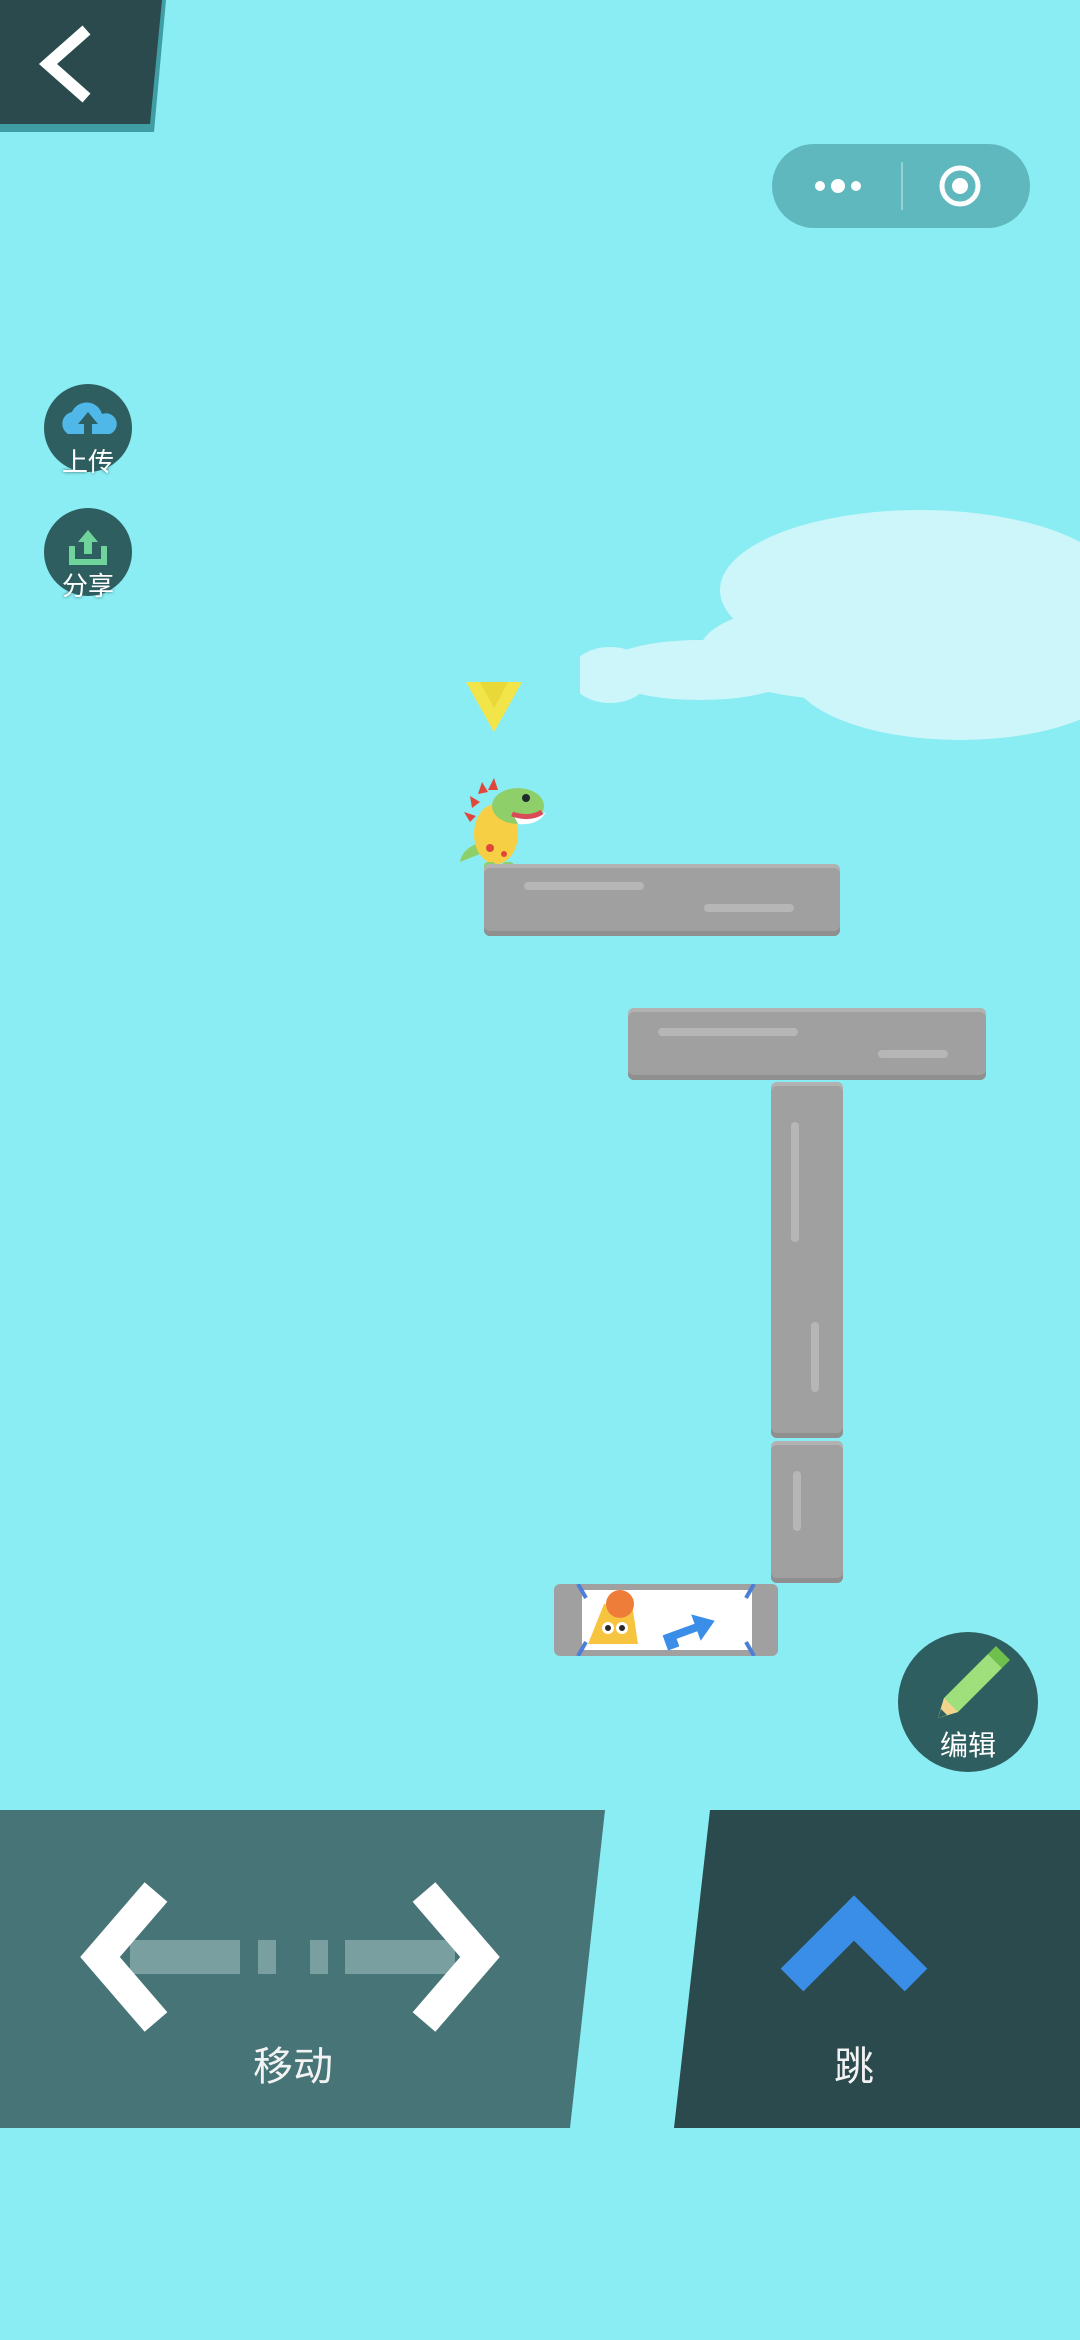  I want to click on cloud, so click(825, 630).